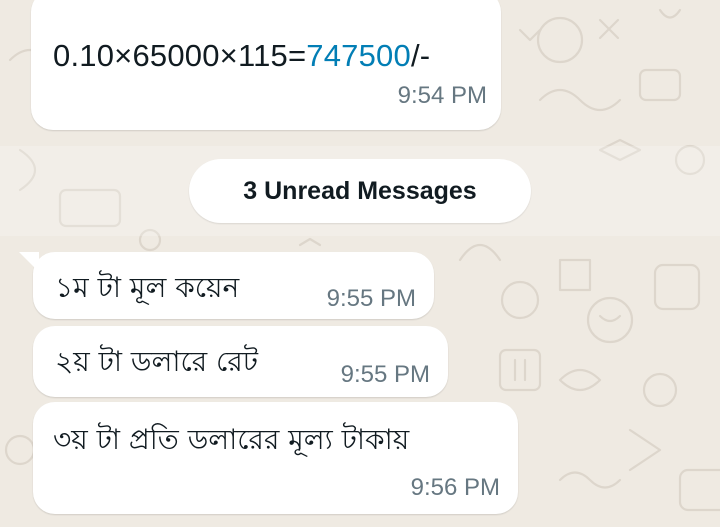  I want to click on message-text: 0.10×65000×115=747500/-, so click(242, 55).